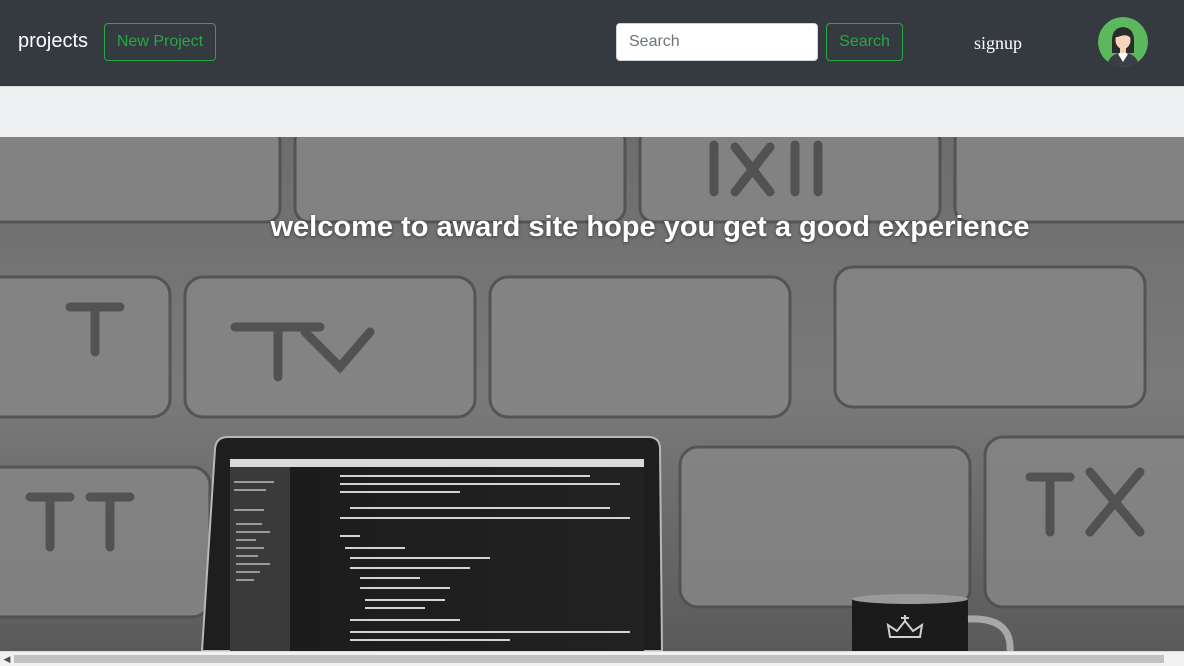 The image size is (1184, 666). I want to click on sub-header-strip, so click(592, 111).